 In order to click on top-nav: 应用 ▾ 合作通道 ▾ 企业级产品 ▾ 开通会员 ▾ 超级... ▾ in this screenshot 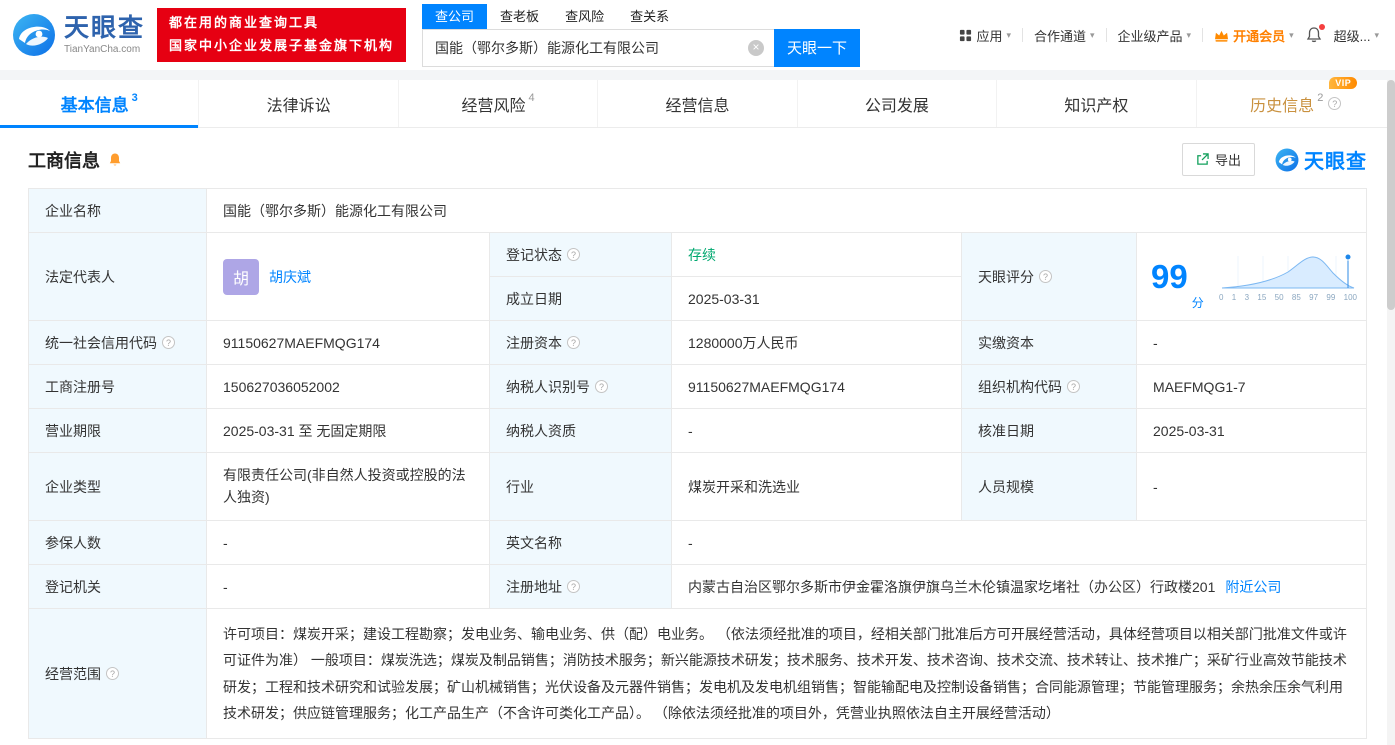, I will do `click(1171, 34)`.